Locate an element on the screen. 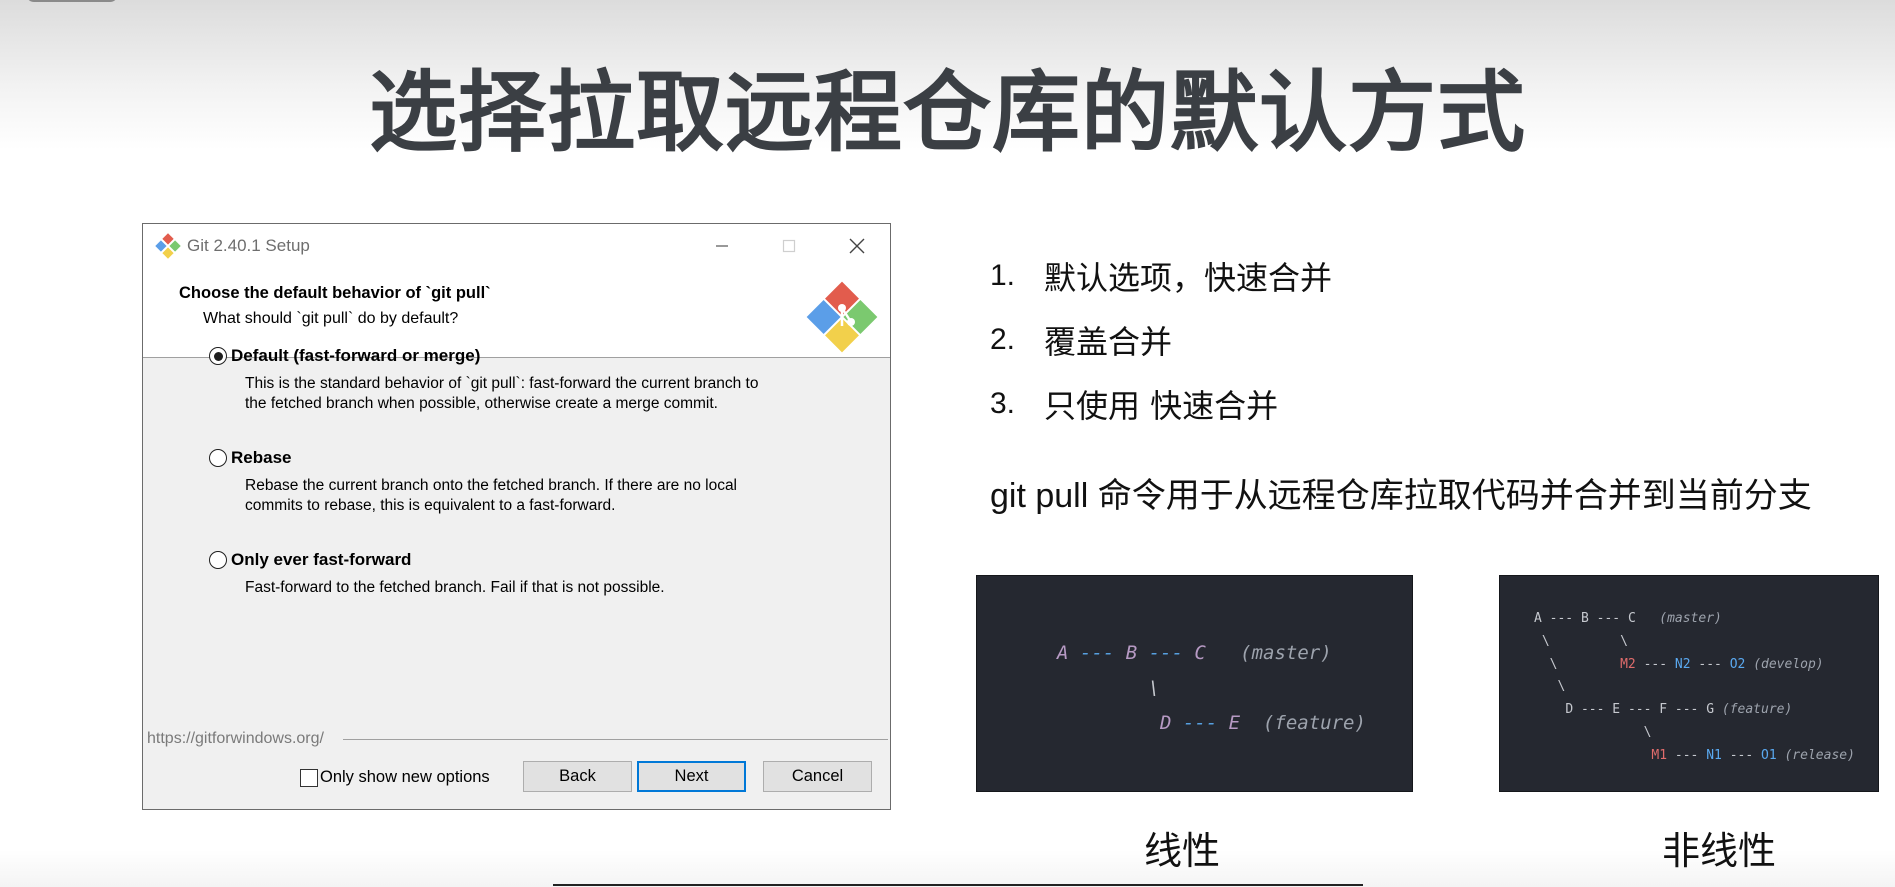 This screenshot has width=1895, height=887. minimize-icon is located at coordinates (721, 246).